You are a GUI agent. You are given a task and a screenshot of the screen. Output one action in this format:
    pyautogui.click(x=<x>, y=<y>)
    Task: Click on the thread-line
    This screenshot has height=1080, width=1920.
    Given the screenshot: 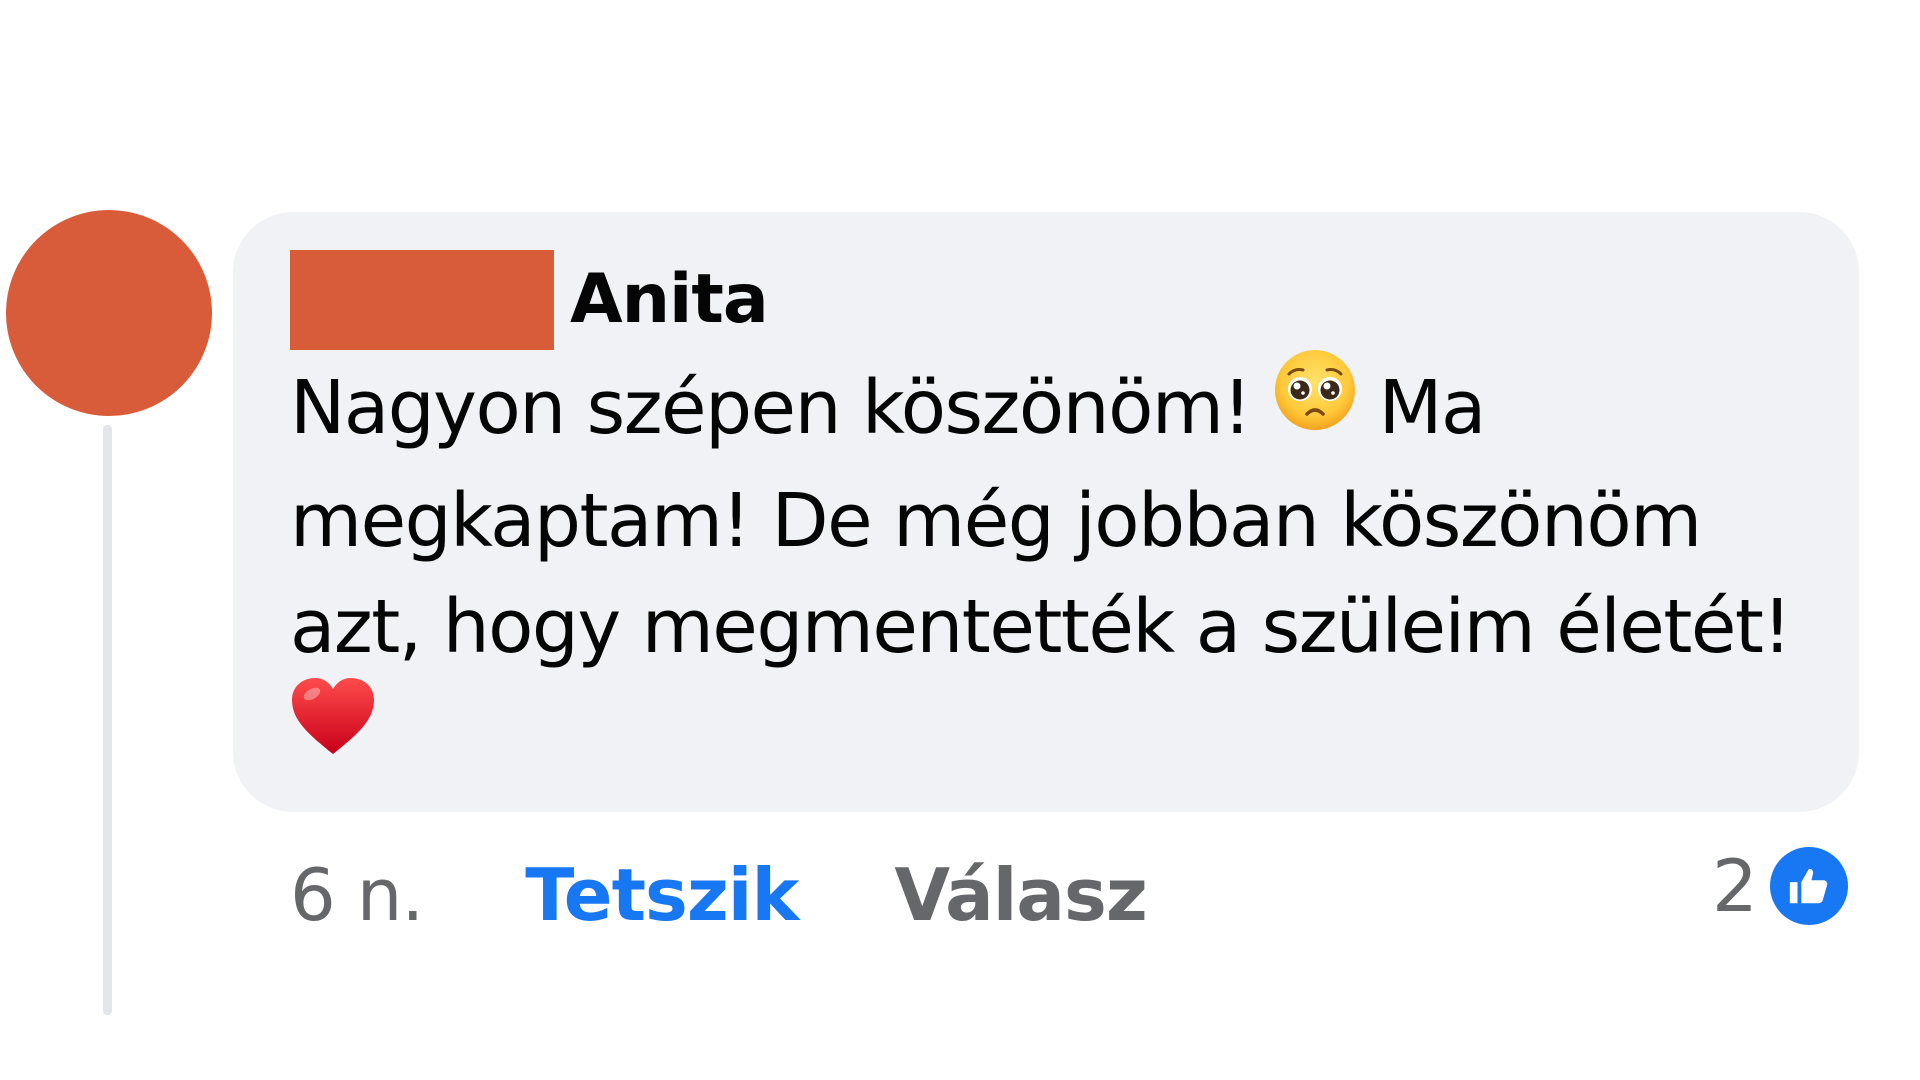 What is the action you would take?
    pyautogui.click(x=107, y=720)
    